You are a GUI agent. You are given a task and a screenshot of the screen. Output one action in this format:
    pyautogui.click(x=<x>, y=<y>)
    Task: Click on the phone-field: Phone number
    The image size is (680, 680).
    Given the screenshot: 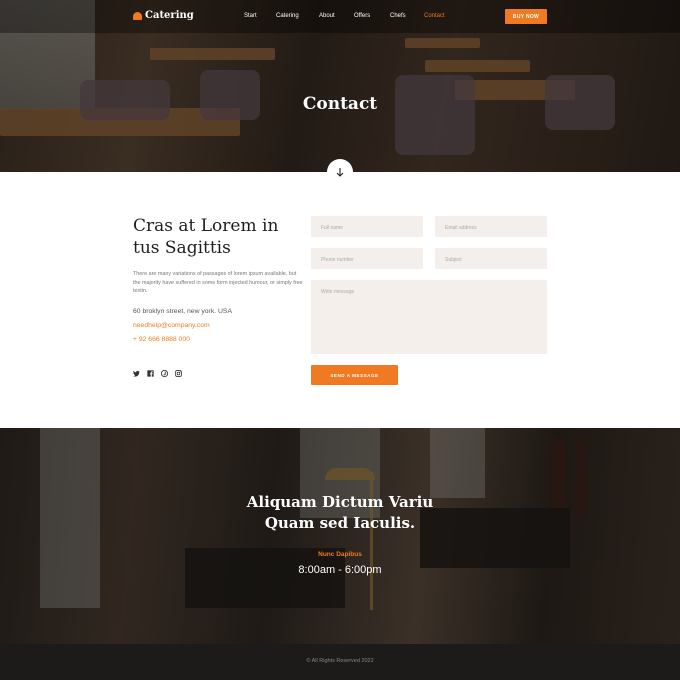 What is the action you would take?
    pyautogui.click(x=367, y=258)
    